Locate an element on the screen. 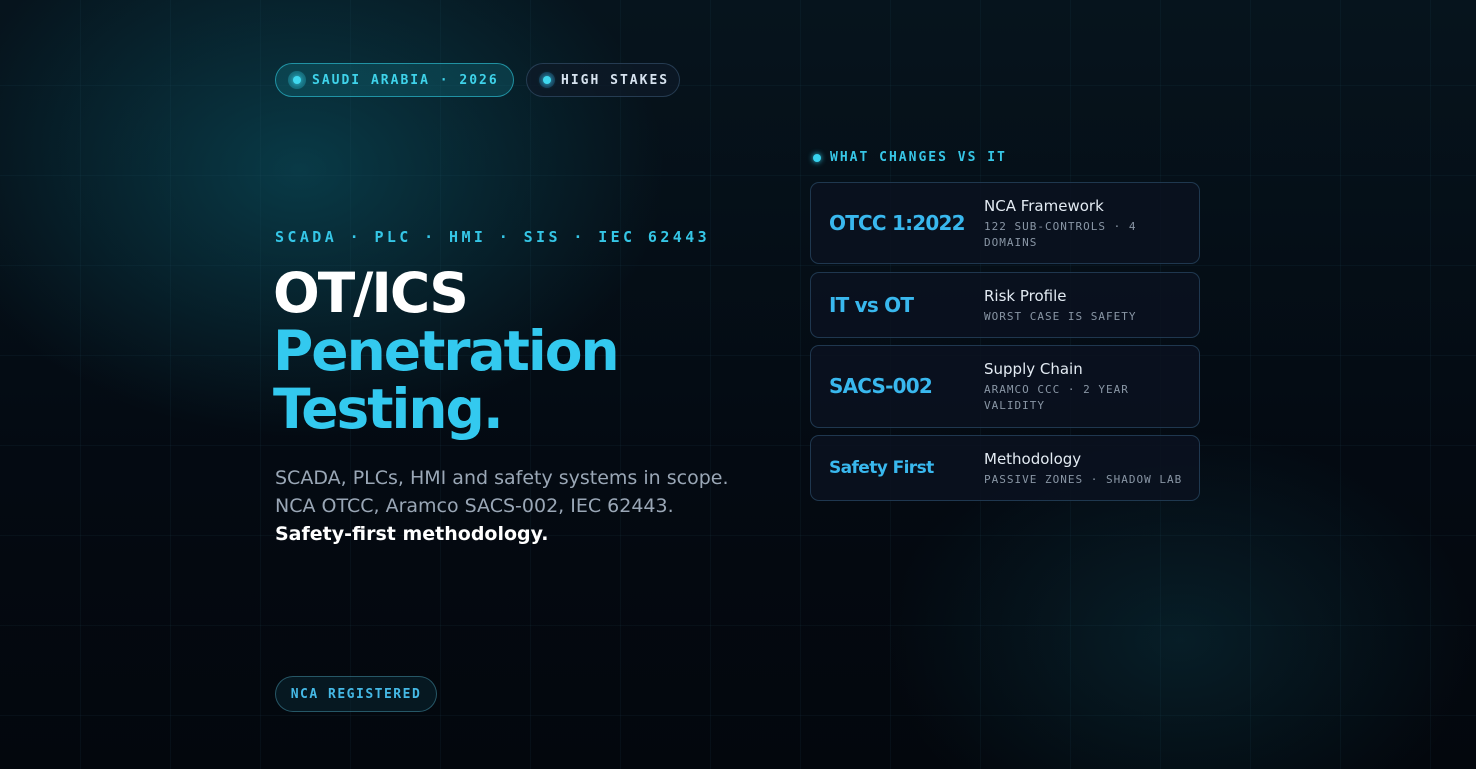 This screenshot has width=1476, height=769. change-card-title: Methodology is located at coordinates (1033, 459).